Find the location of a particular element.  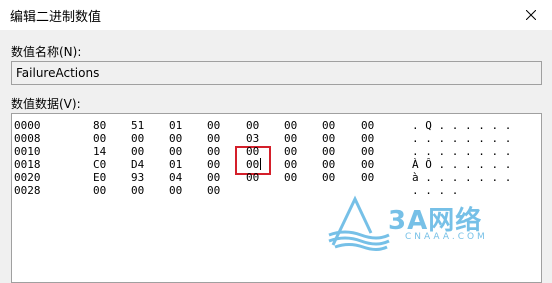

hex-ascii: à . . . . . . . is located at coordinates (462, 177).